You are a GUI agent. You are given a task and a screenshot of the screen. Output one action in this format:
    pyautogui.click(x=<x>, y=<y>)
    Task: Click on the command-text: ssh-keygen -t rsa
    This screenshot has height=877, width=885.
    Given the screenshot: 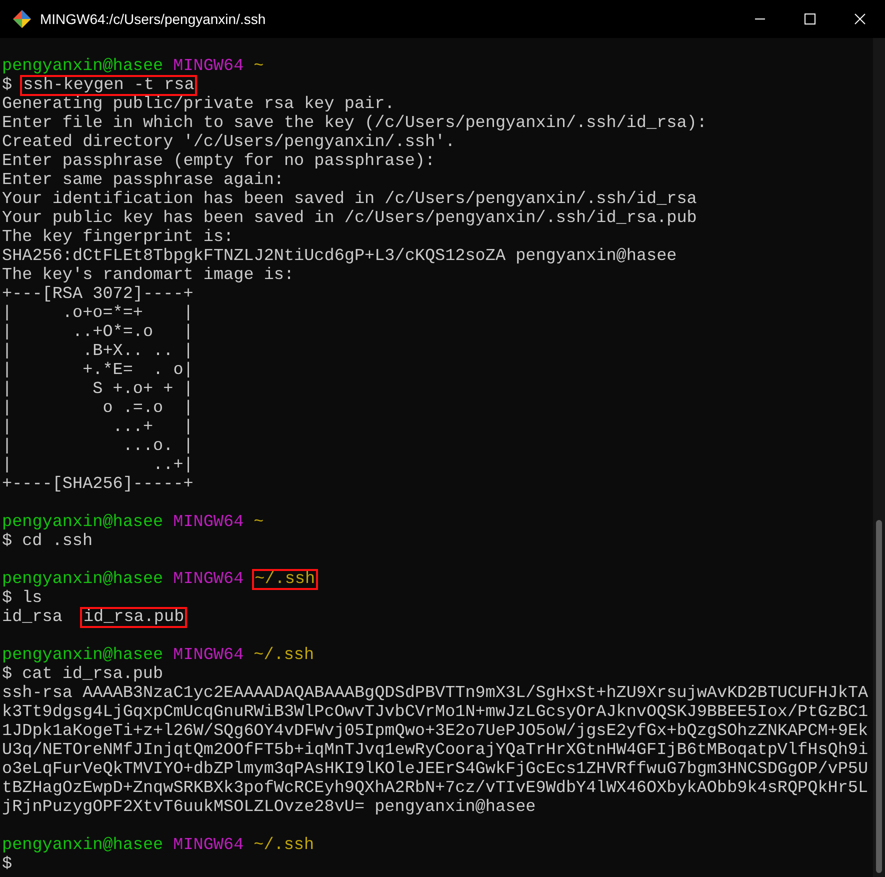 What is the action you would take?
    pyautogui.click(x=109, y=85)
    